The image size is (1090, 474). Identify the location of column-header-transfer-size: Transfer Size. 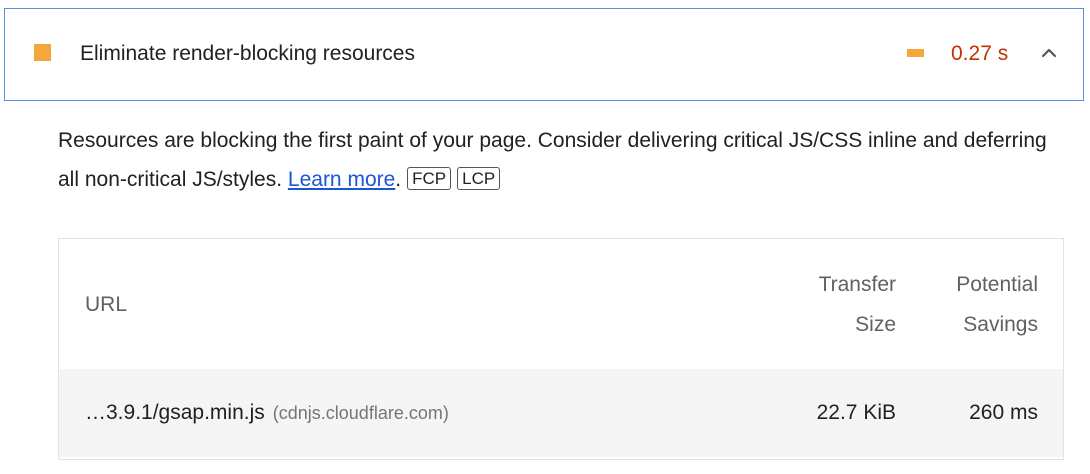
(857, 305).